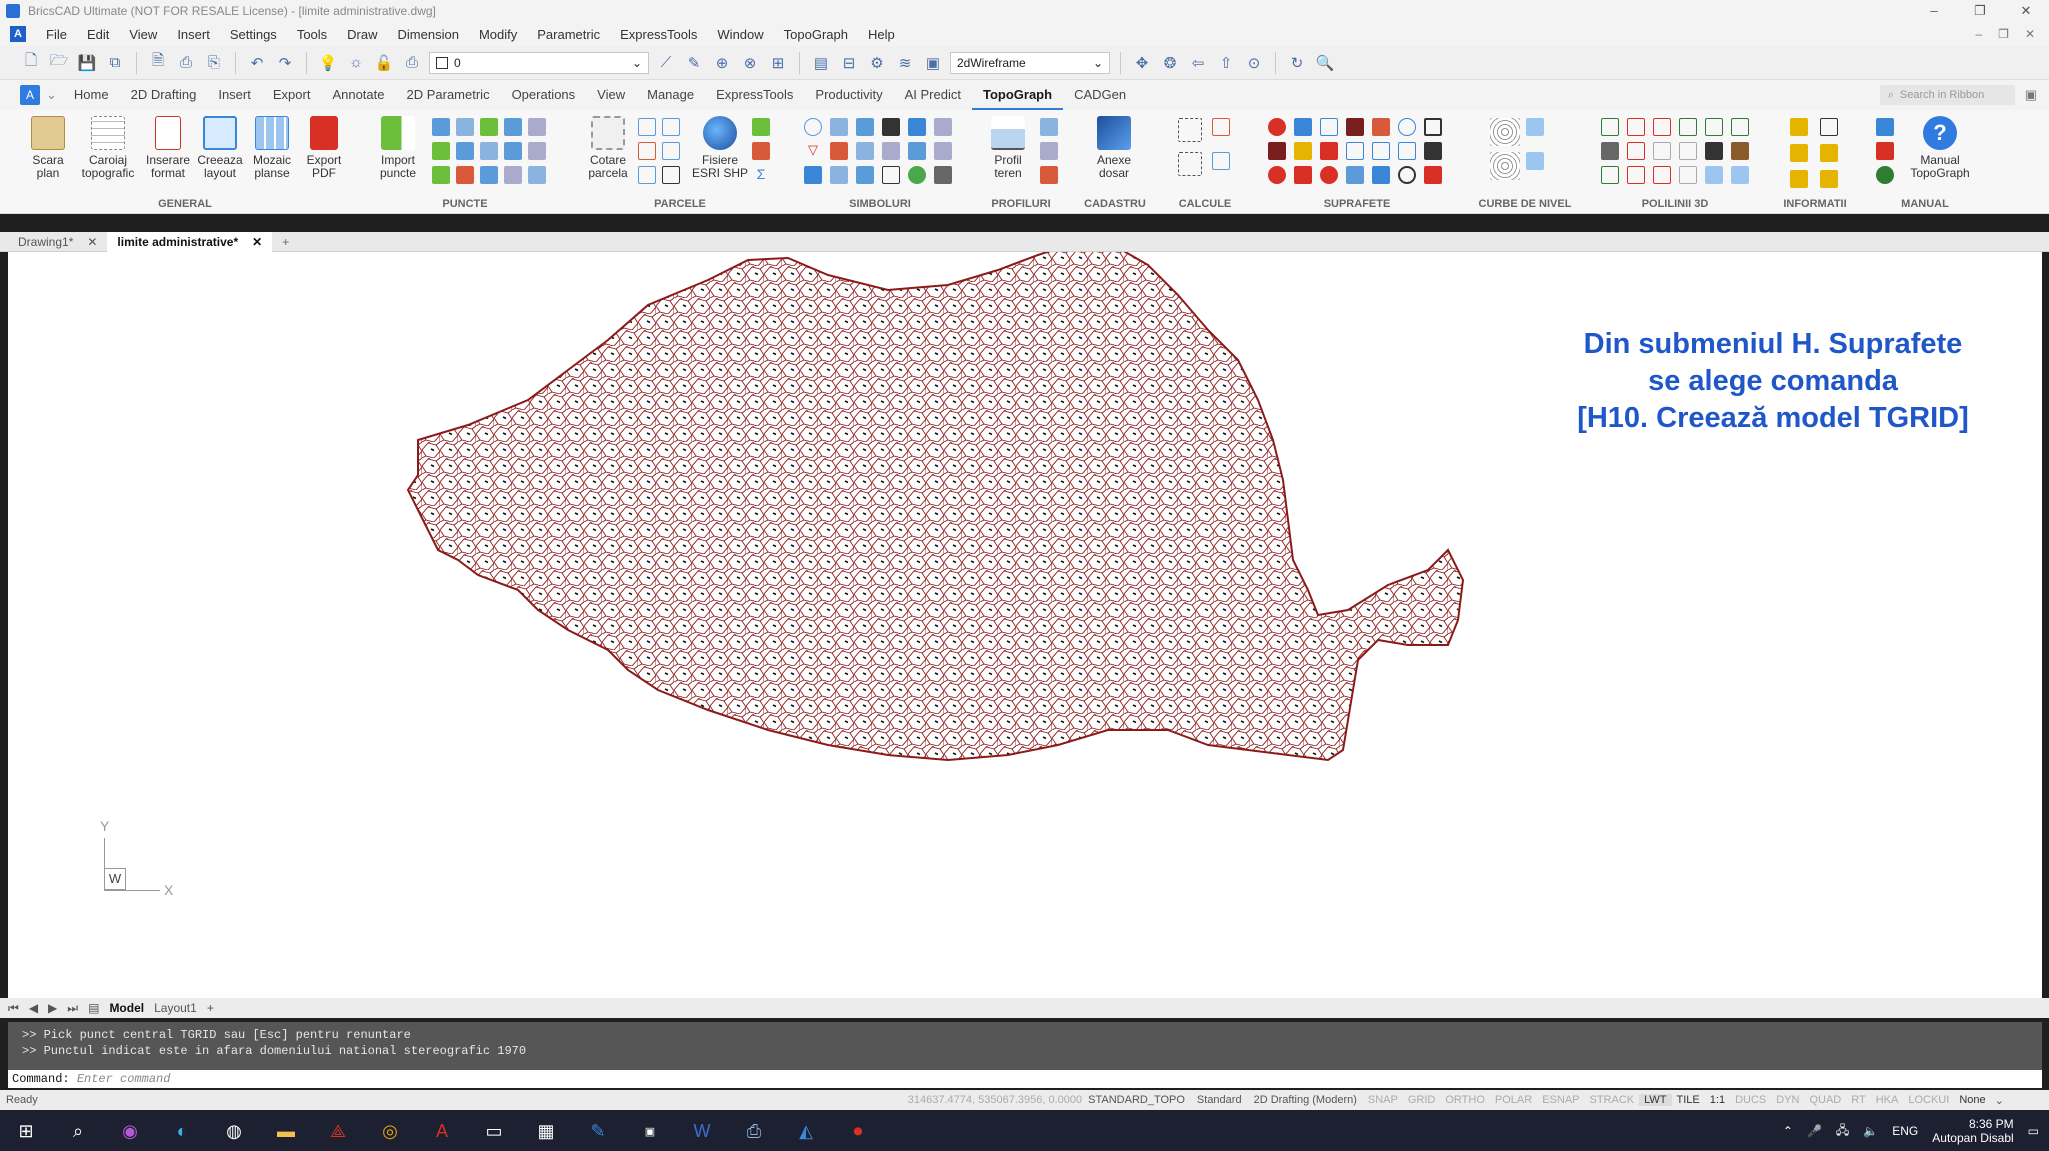 The image size is (2049, 1151). Describe the element at coordinates (257, 242) in the screenshot. I see `close-icon: ✕` at that location.